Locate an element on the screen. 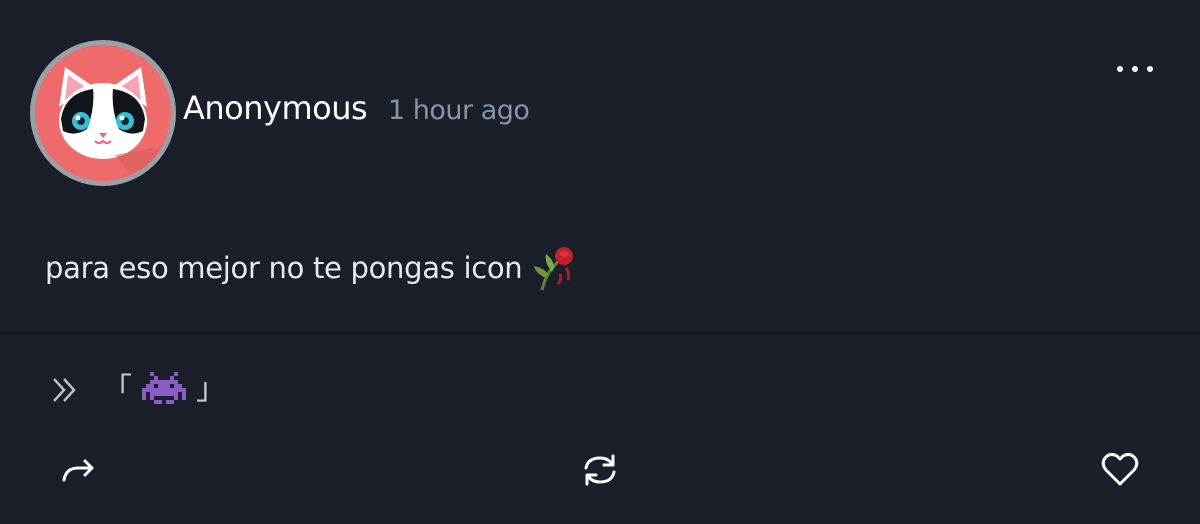 This screenshot has width=1200, height=524. author-name: Anonymous is located at coordinates (275, 108).